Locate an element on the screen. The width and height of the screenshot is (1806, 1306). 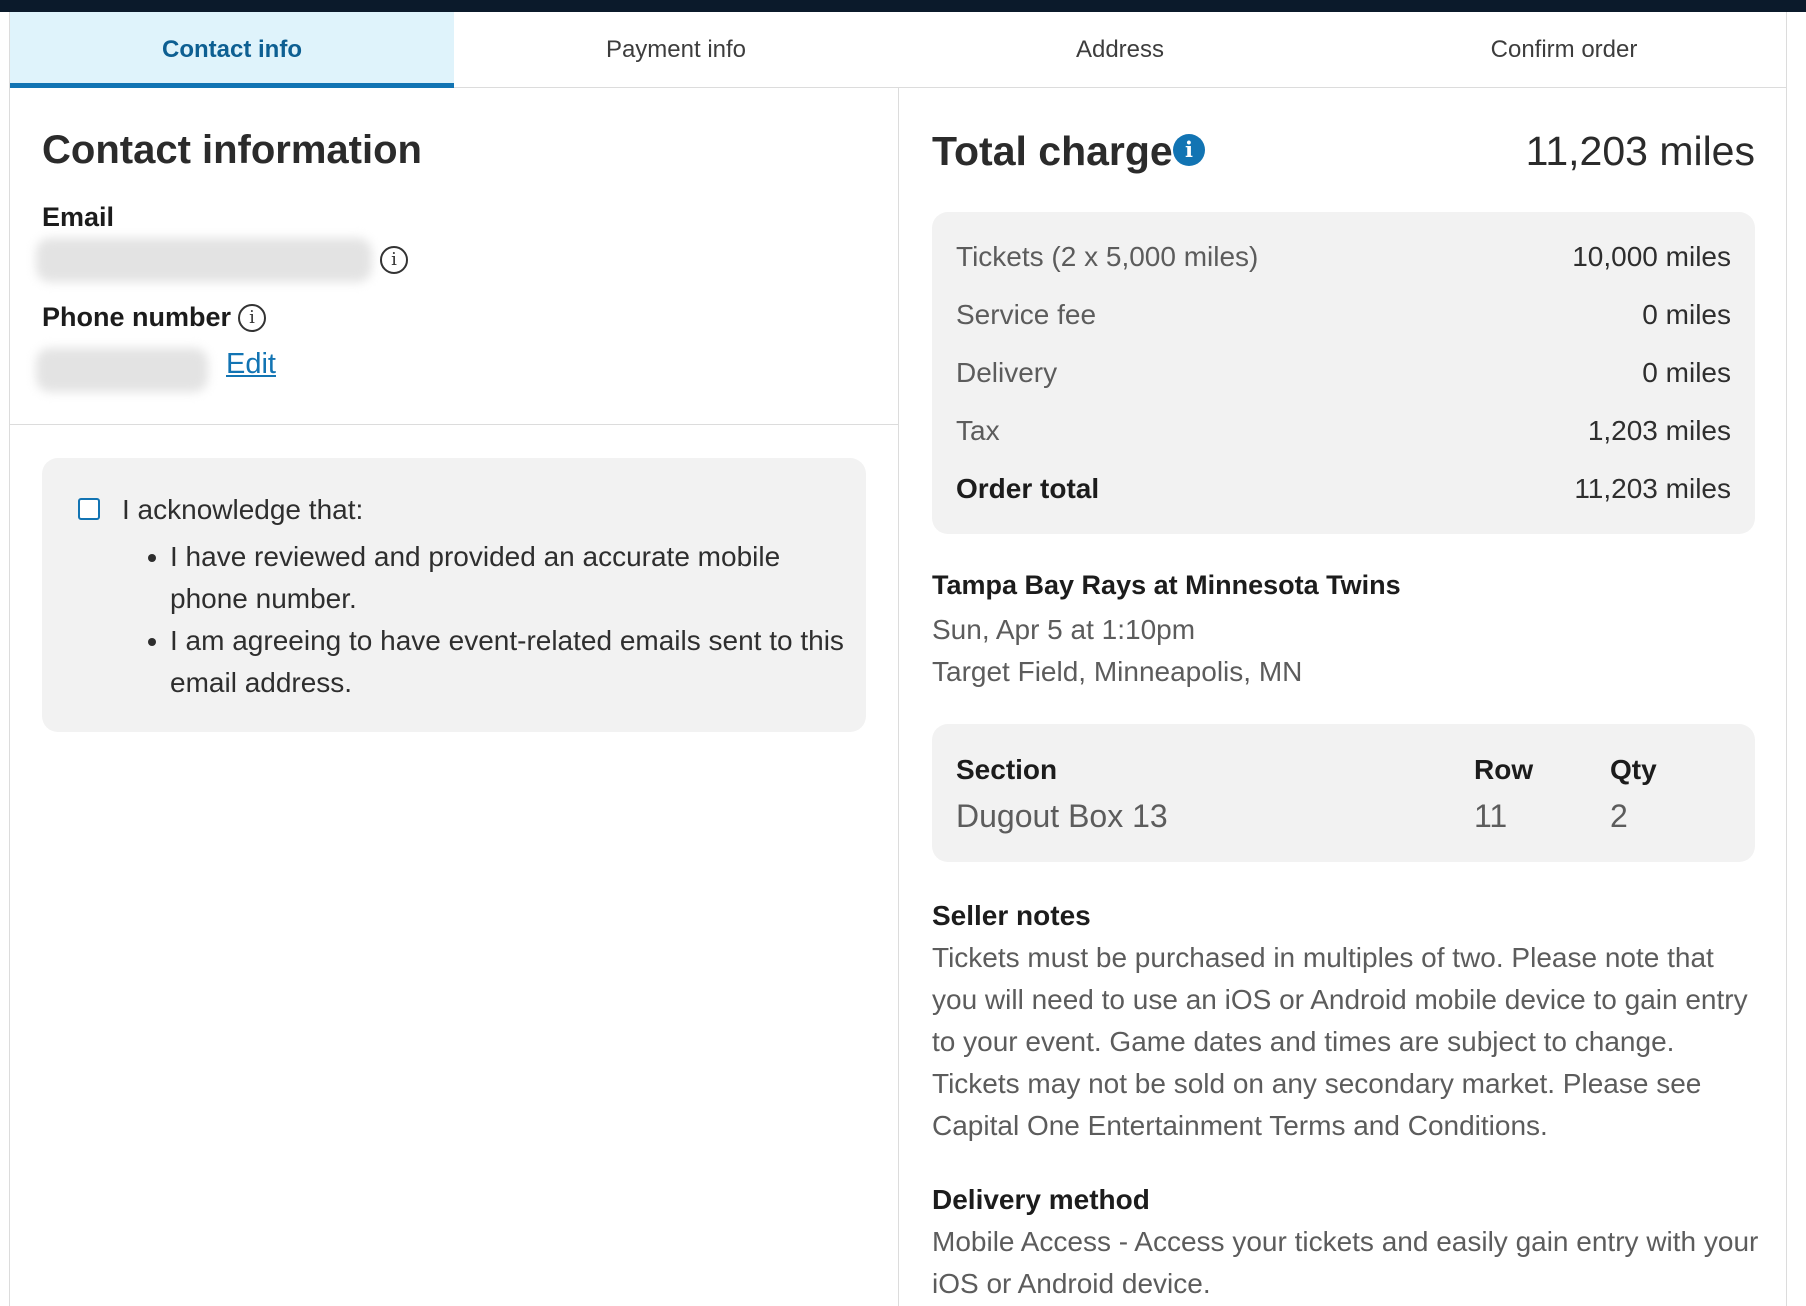
section-header: Section is located at coordinates (1007, 769).